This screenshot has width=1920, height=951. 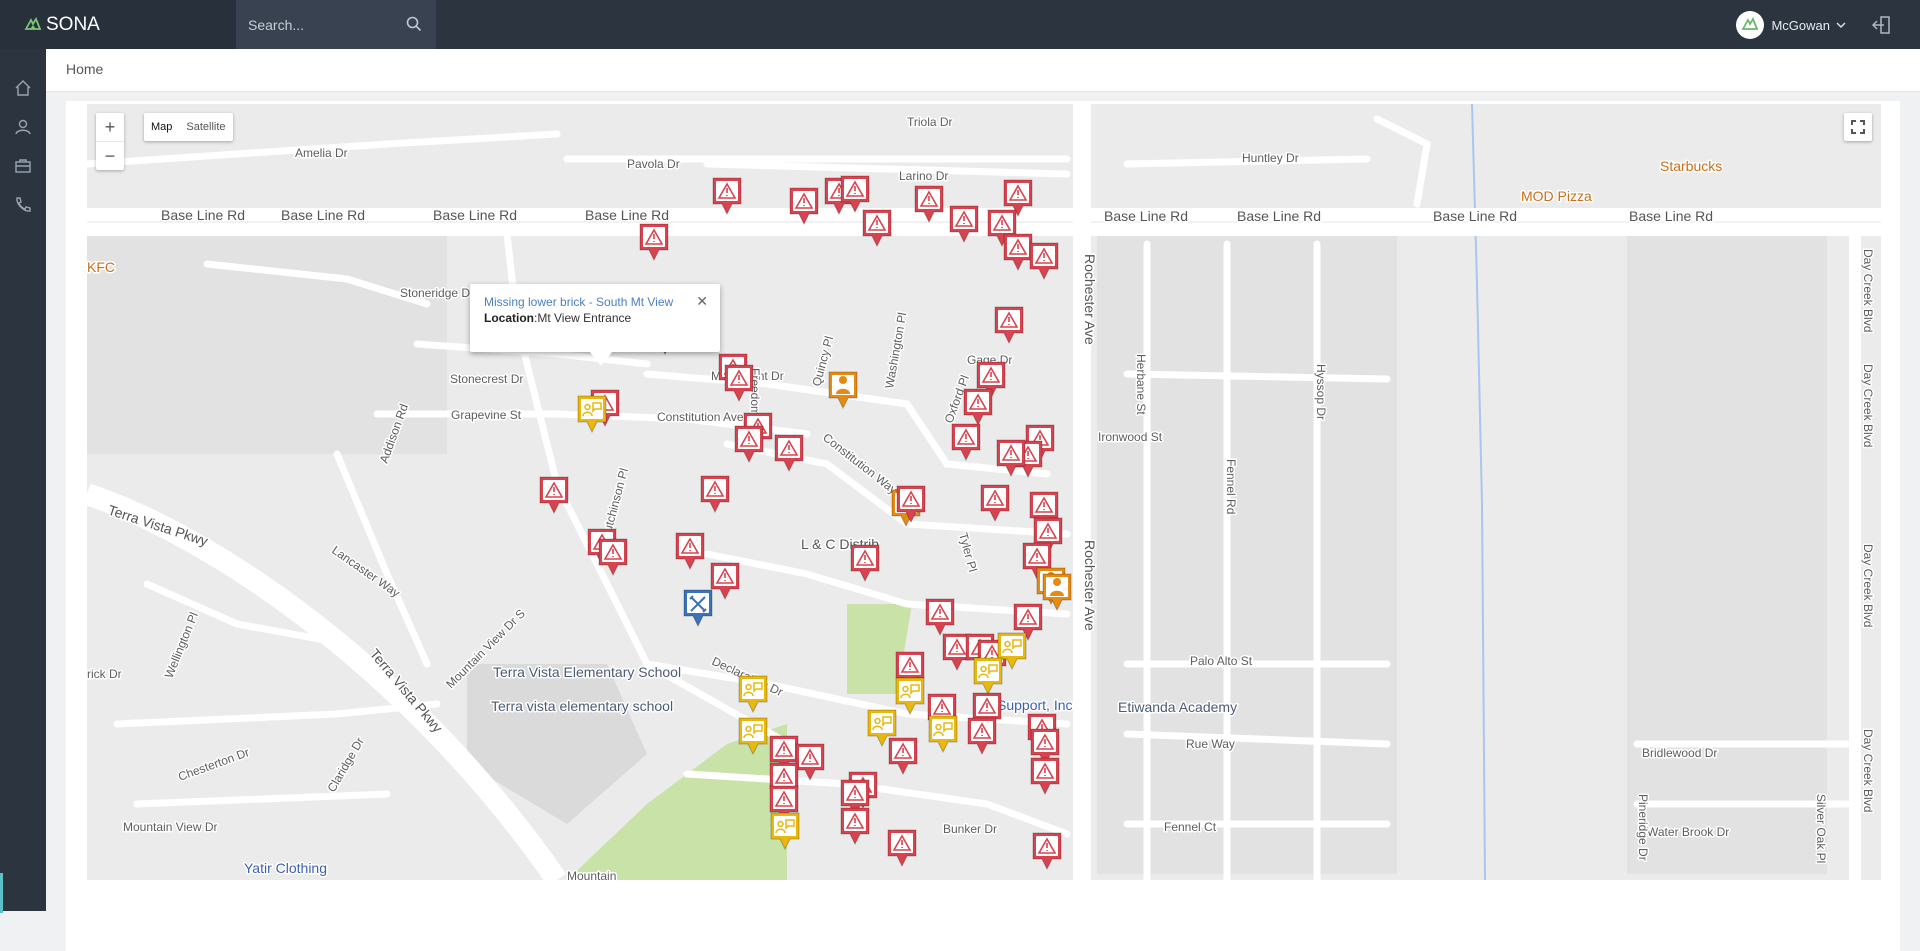 I want to click on sidebar, so click(x=23, y=481).